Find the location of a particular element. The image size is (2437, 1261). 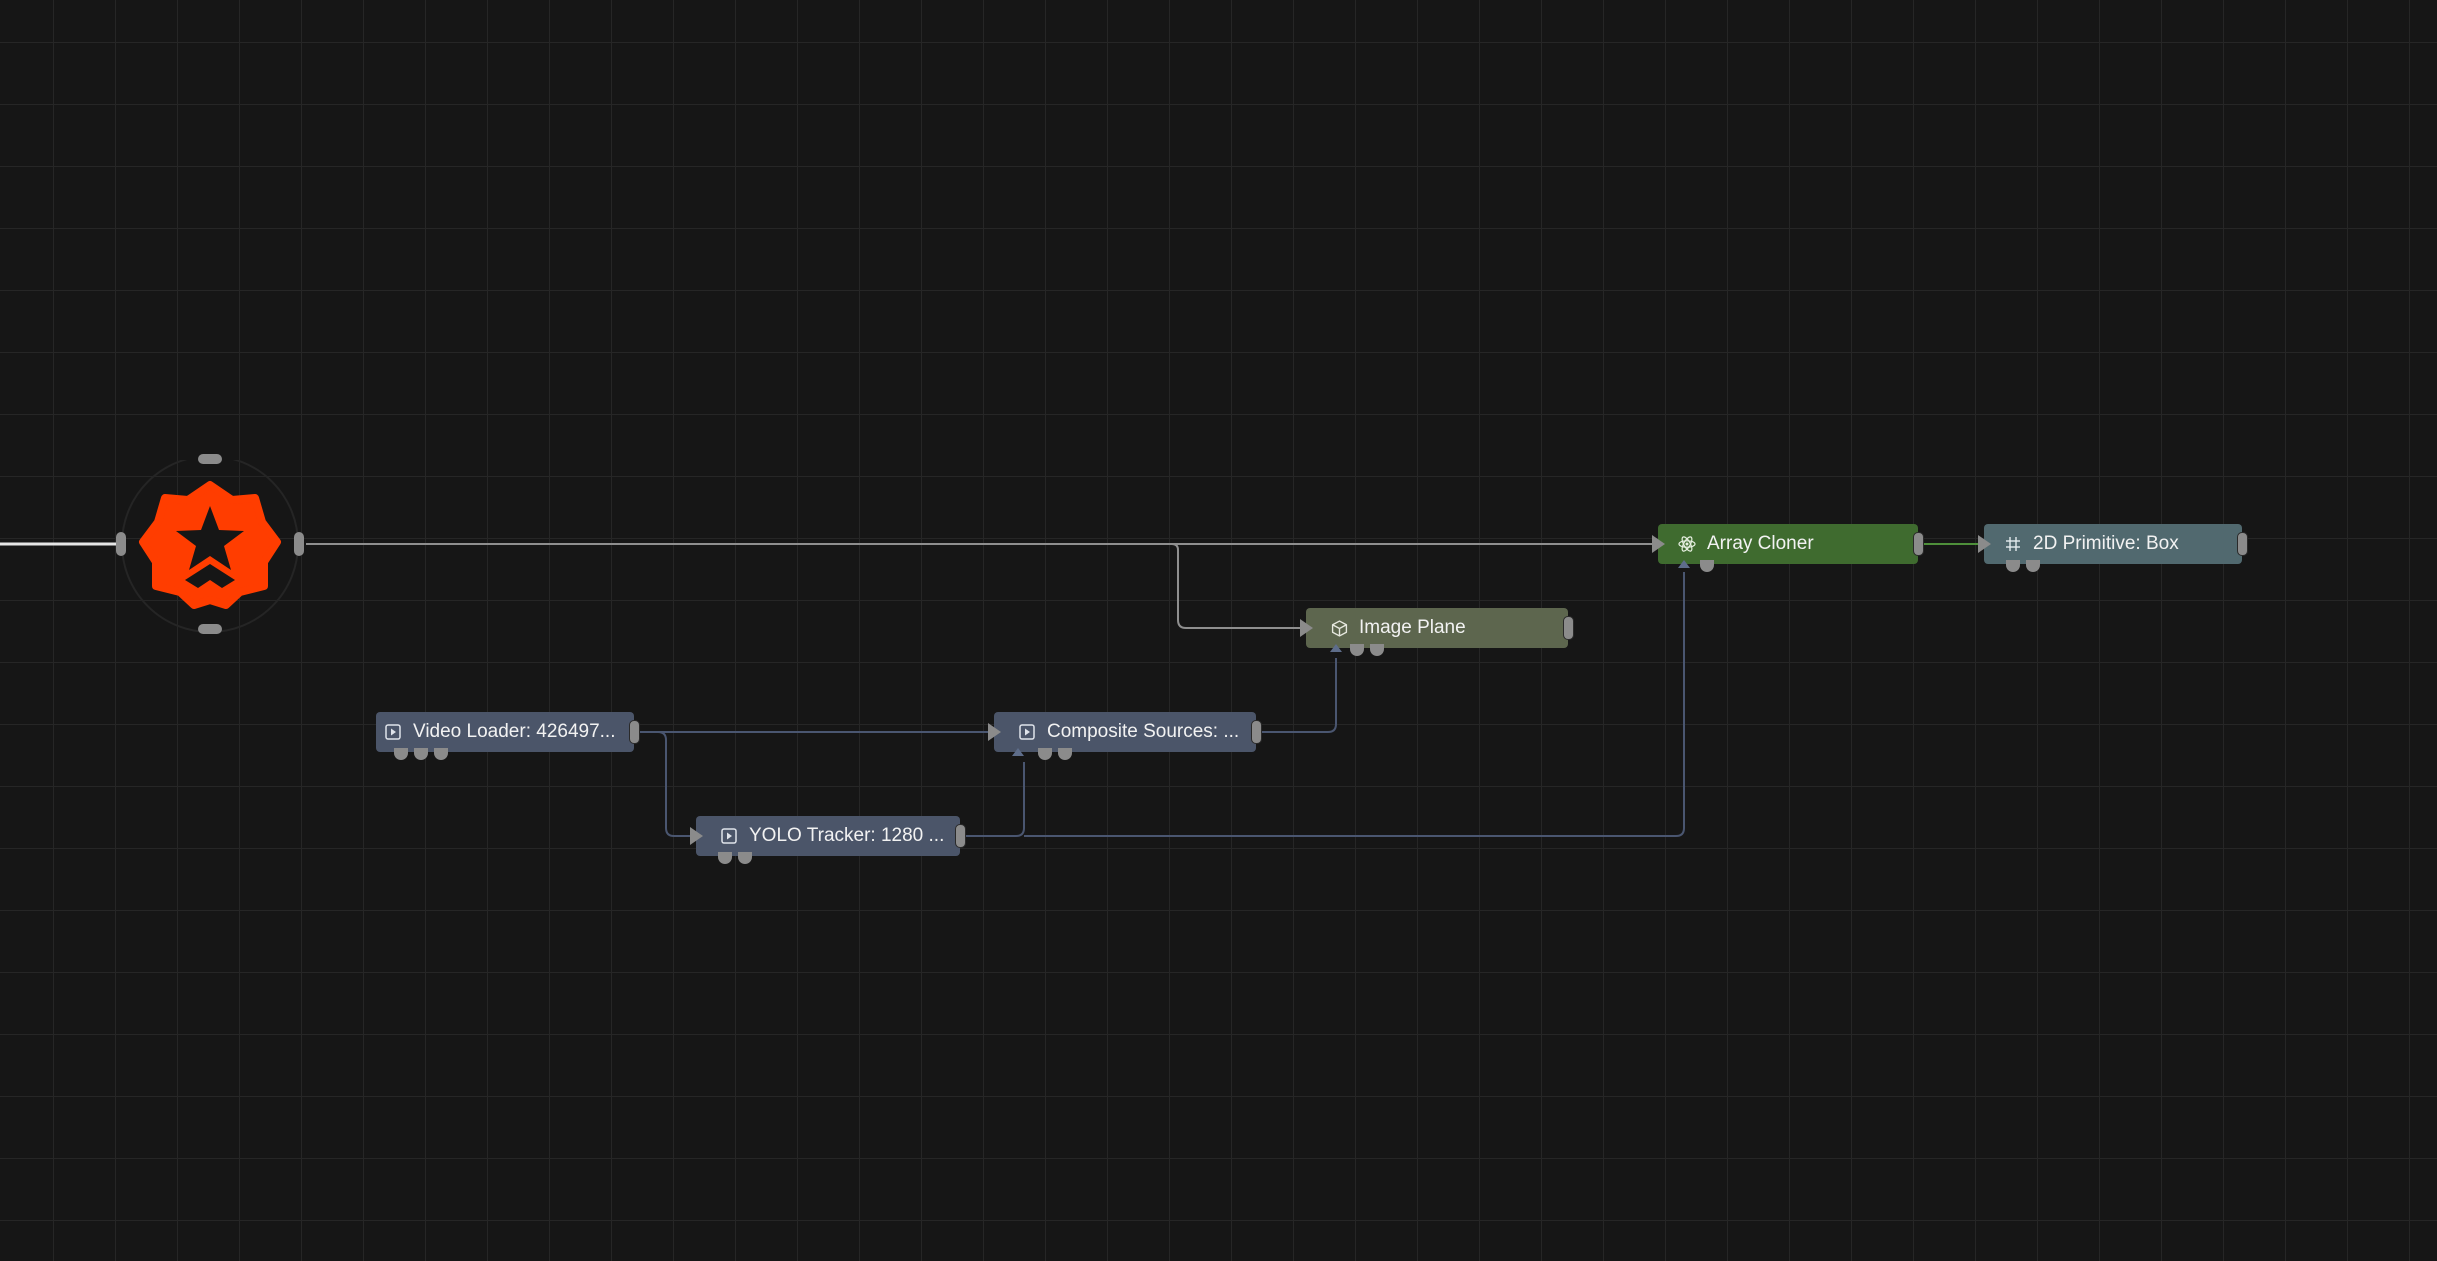

image-plane-output-port is located at coordinates (1568, 628).